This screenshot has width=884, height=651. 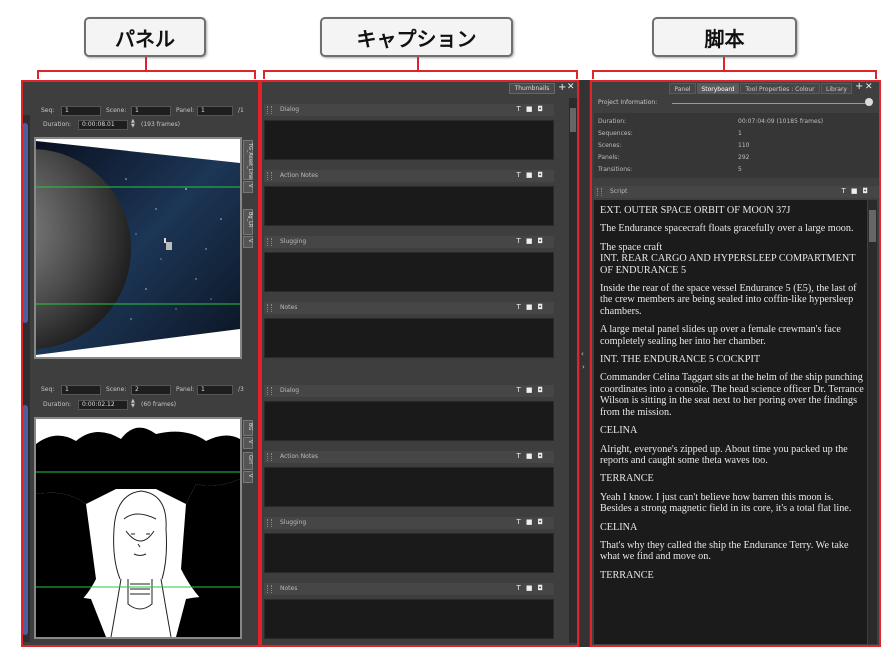 I want to click on panel-2-image, so click(x=138, y=528).